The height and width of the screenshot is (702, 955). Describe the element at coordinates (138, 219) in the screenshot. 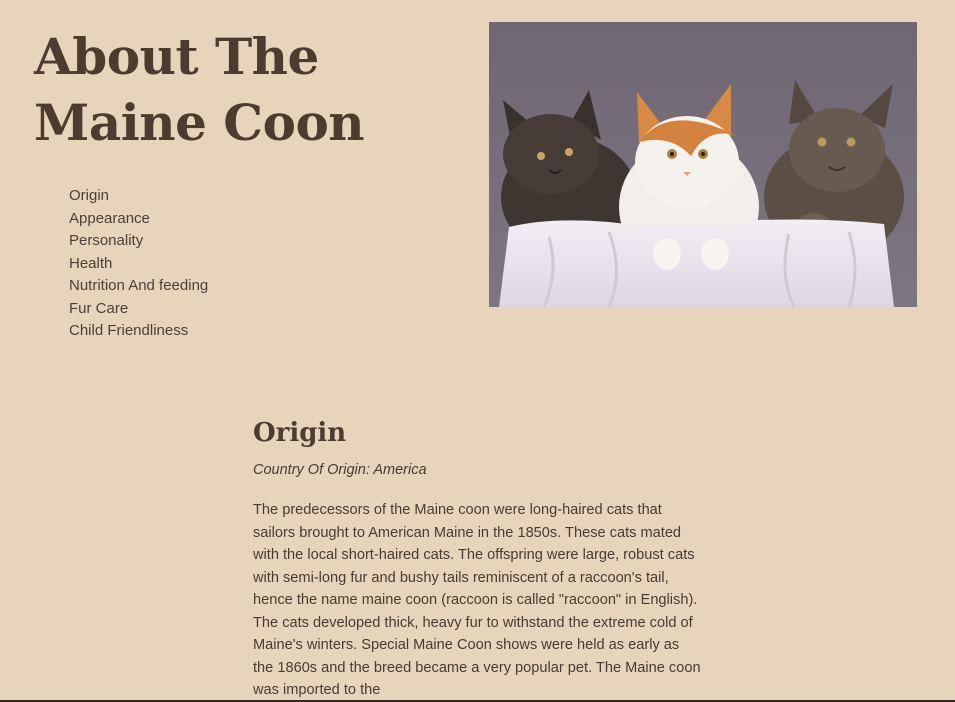

I see `nav-item-appearance: Appearance` at that location.